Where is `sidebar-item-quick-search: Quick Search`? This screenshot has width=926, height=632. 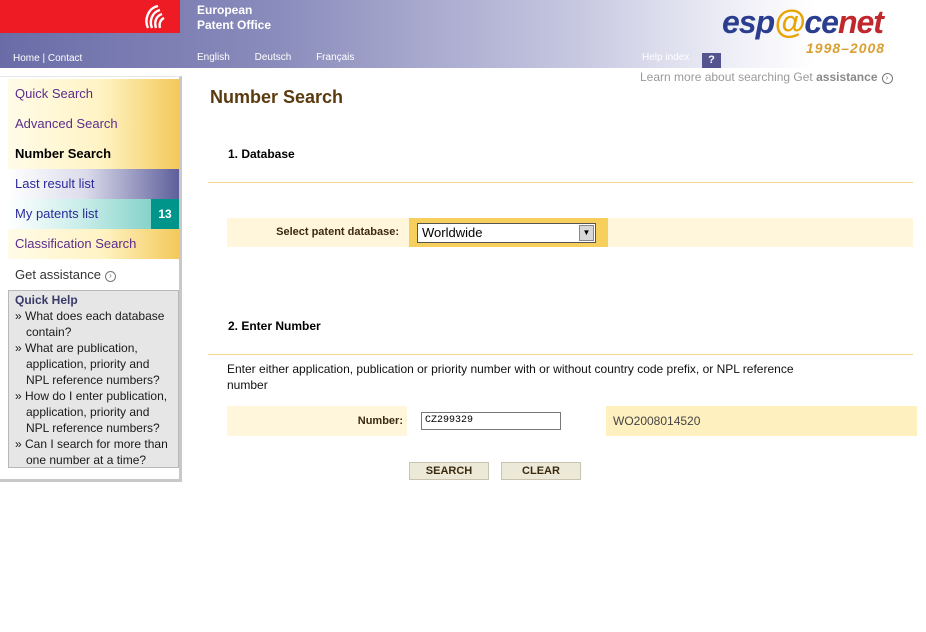
sidebar-item-quick-search: Quick Search is located at coordinates (93, 94).